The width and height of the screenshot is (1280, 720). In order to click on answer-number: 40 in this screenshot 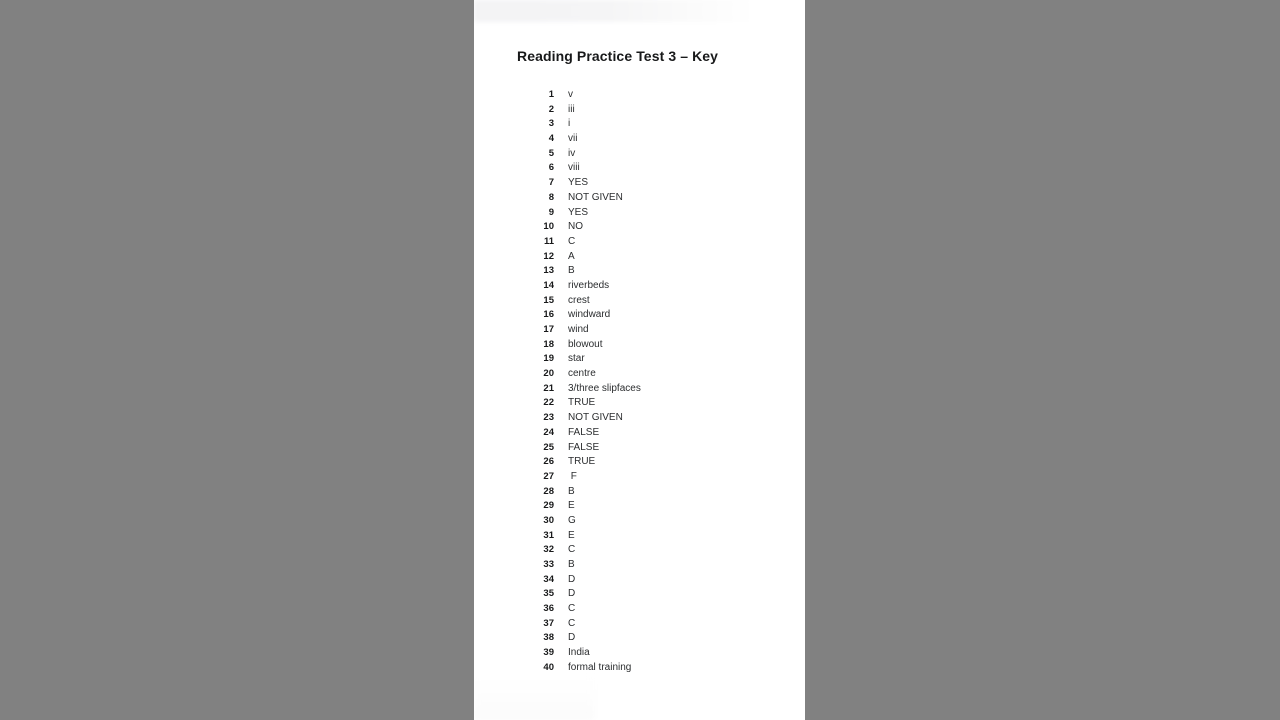, I will do `click(548, 667)`.